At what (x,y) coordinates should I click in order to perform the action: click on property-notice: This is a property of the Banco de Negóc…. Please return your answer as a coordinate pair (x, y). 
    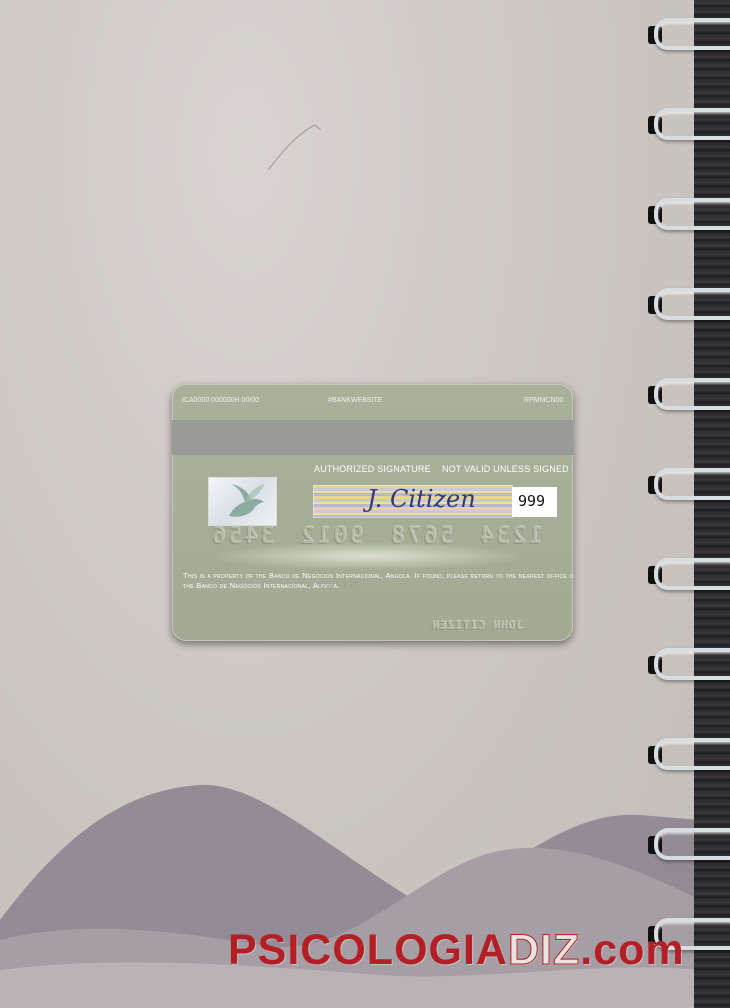
    Looking at the image, I should click on (378, 580).